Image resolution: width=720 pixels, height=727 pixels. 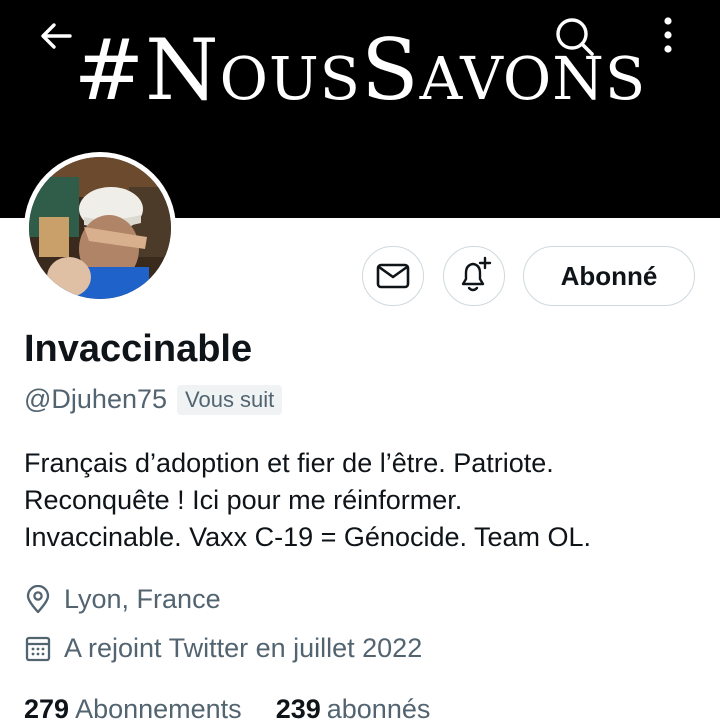 I want to click on more-vertical-icon, so click(x=668, y=35).